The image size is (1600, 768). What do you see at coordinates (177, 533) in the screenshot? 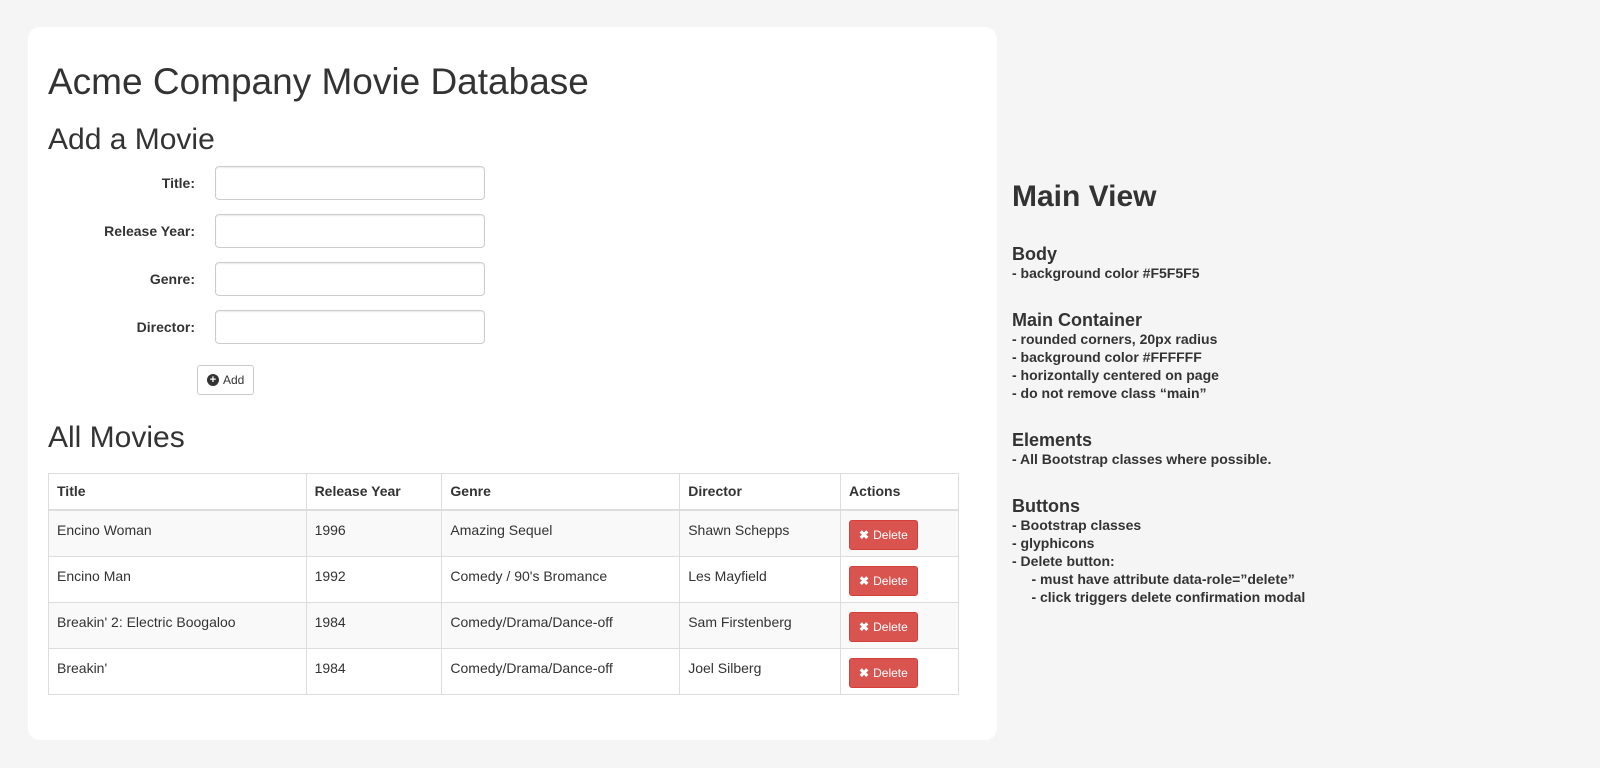
I see `cell-title: Encino Woman` at bounding box center [177, 533].